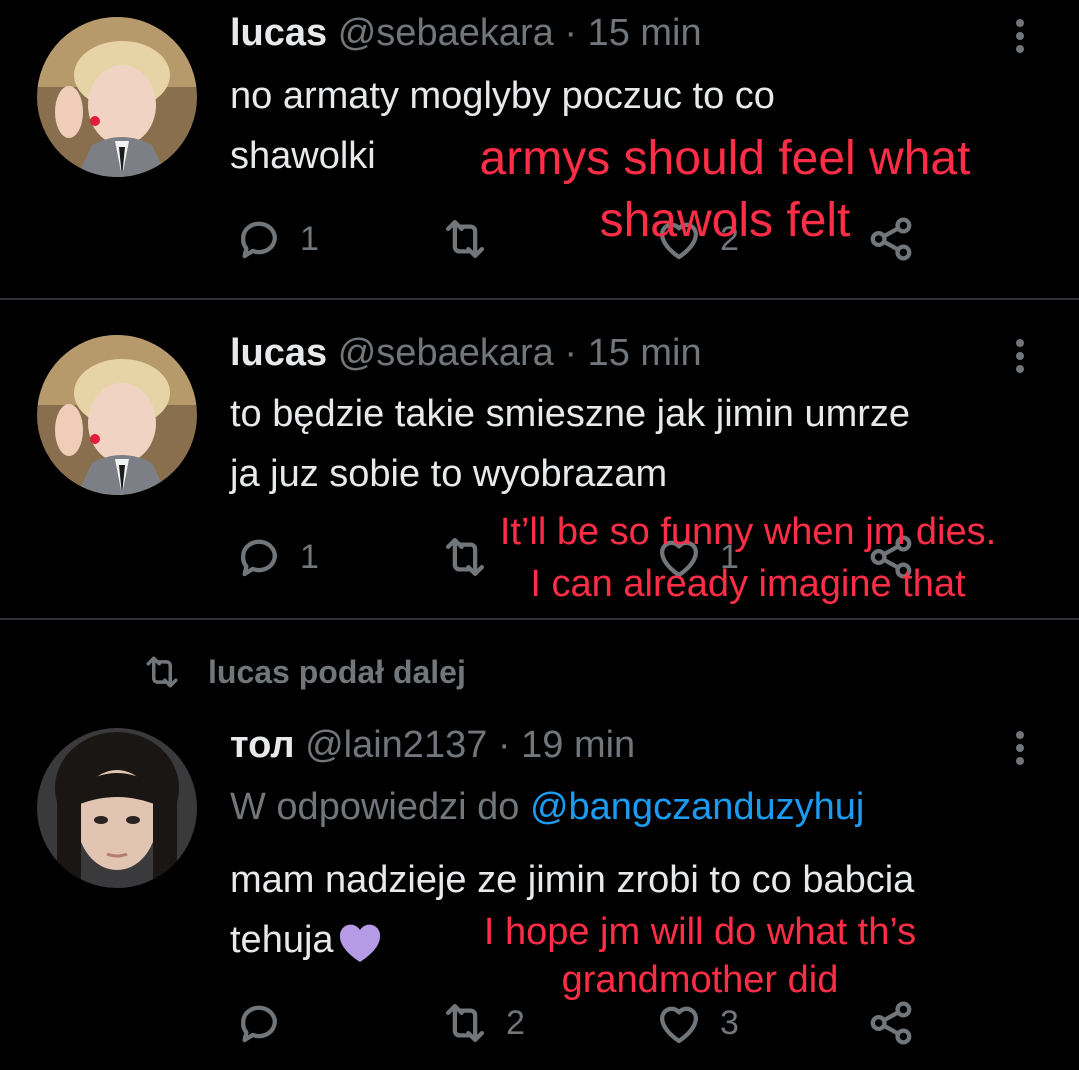 The height and width of the screenshot is (1070, 1079). Describe the element at coordinates (539, 1024) in the screenshot. I see `tweet-actions: 2 3` at that location.